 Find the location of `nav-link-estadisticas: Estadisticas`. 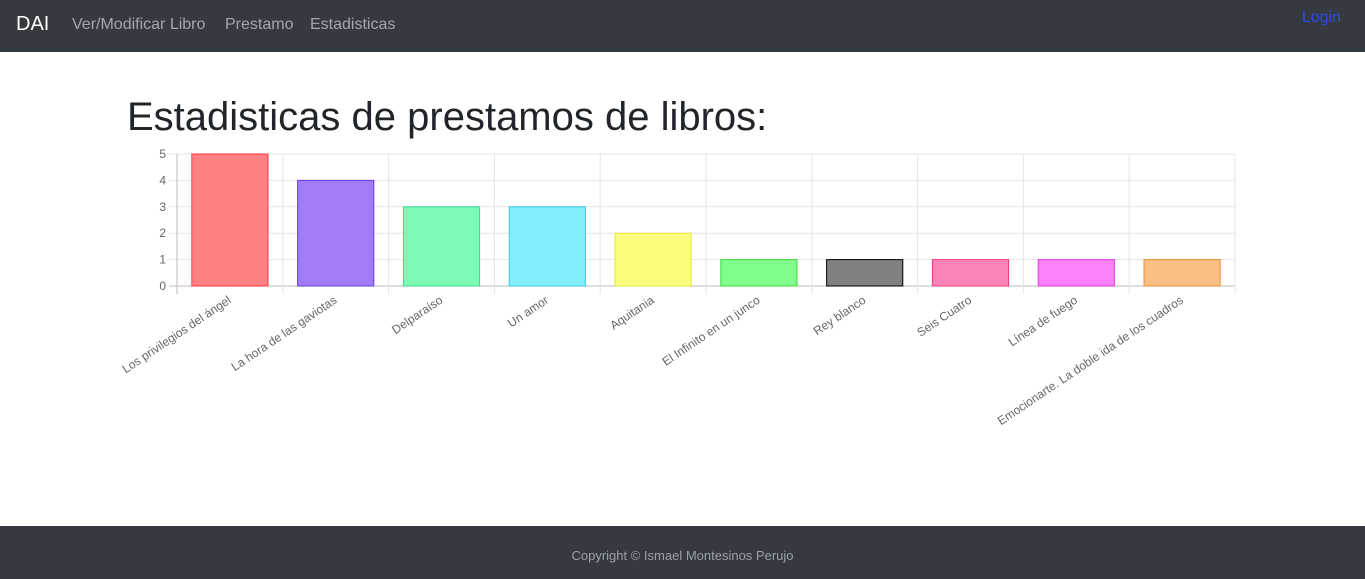

nav-link-estadisticas: Estadisticas is located at coordinates (352, 24).